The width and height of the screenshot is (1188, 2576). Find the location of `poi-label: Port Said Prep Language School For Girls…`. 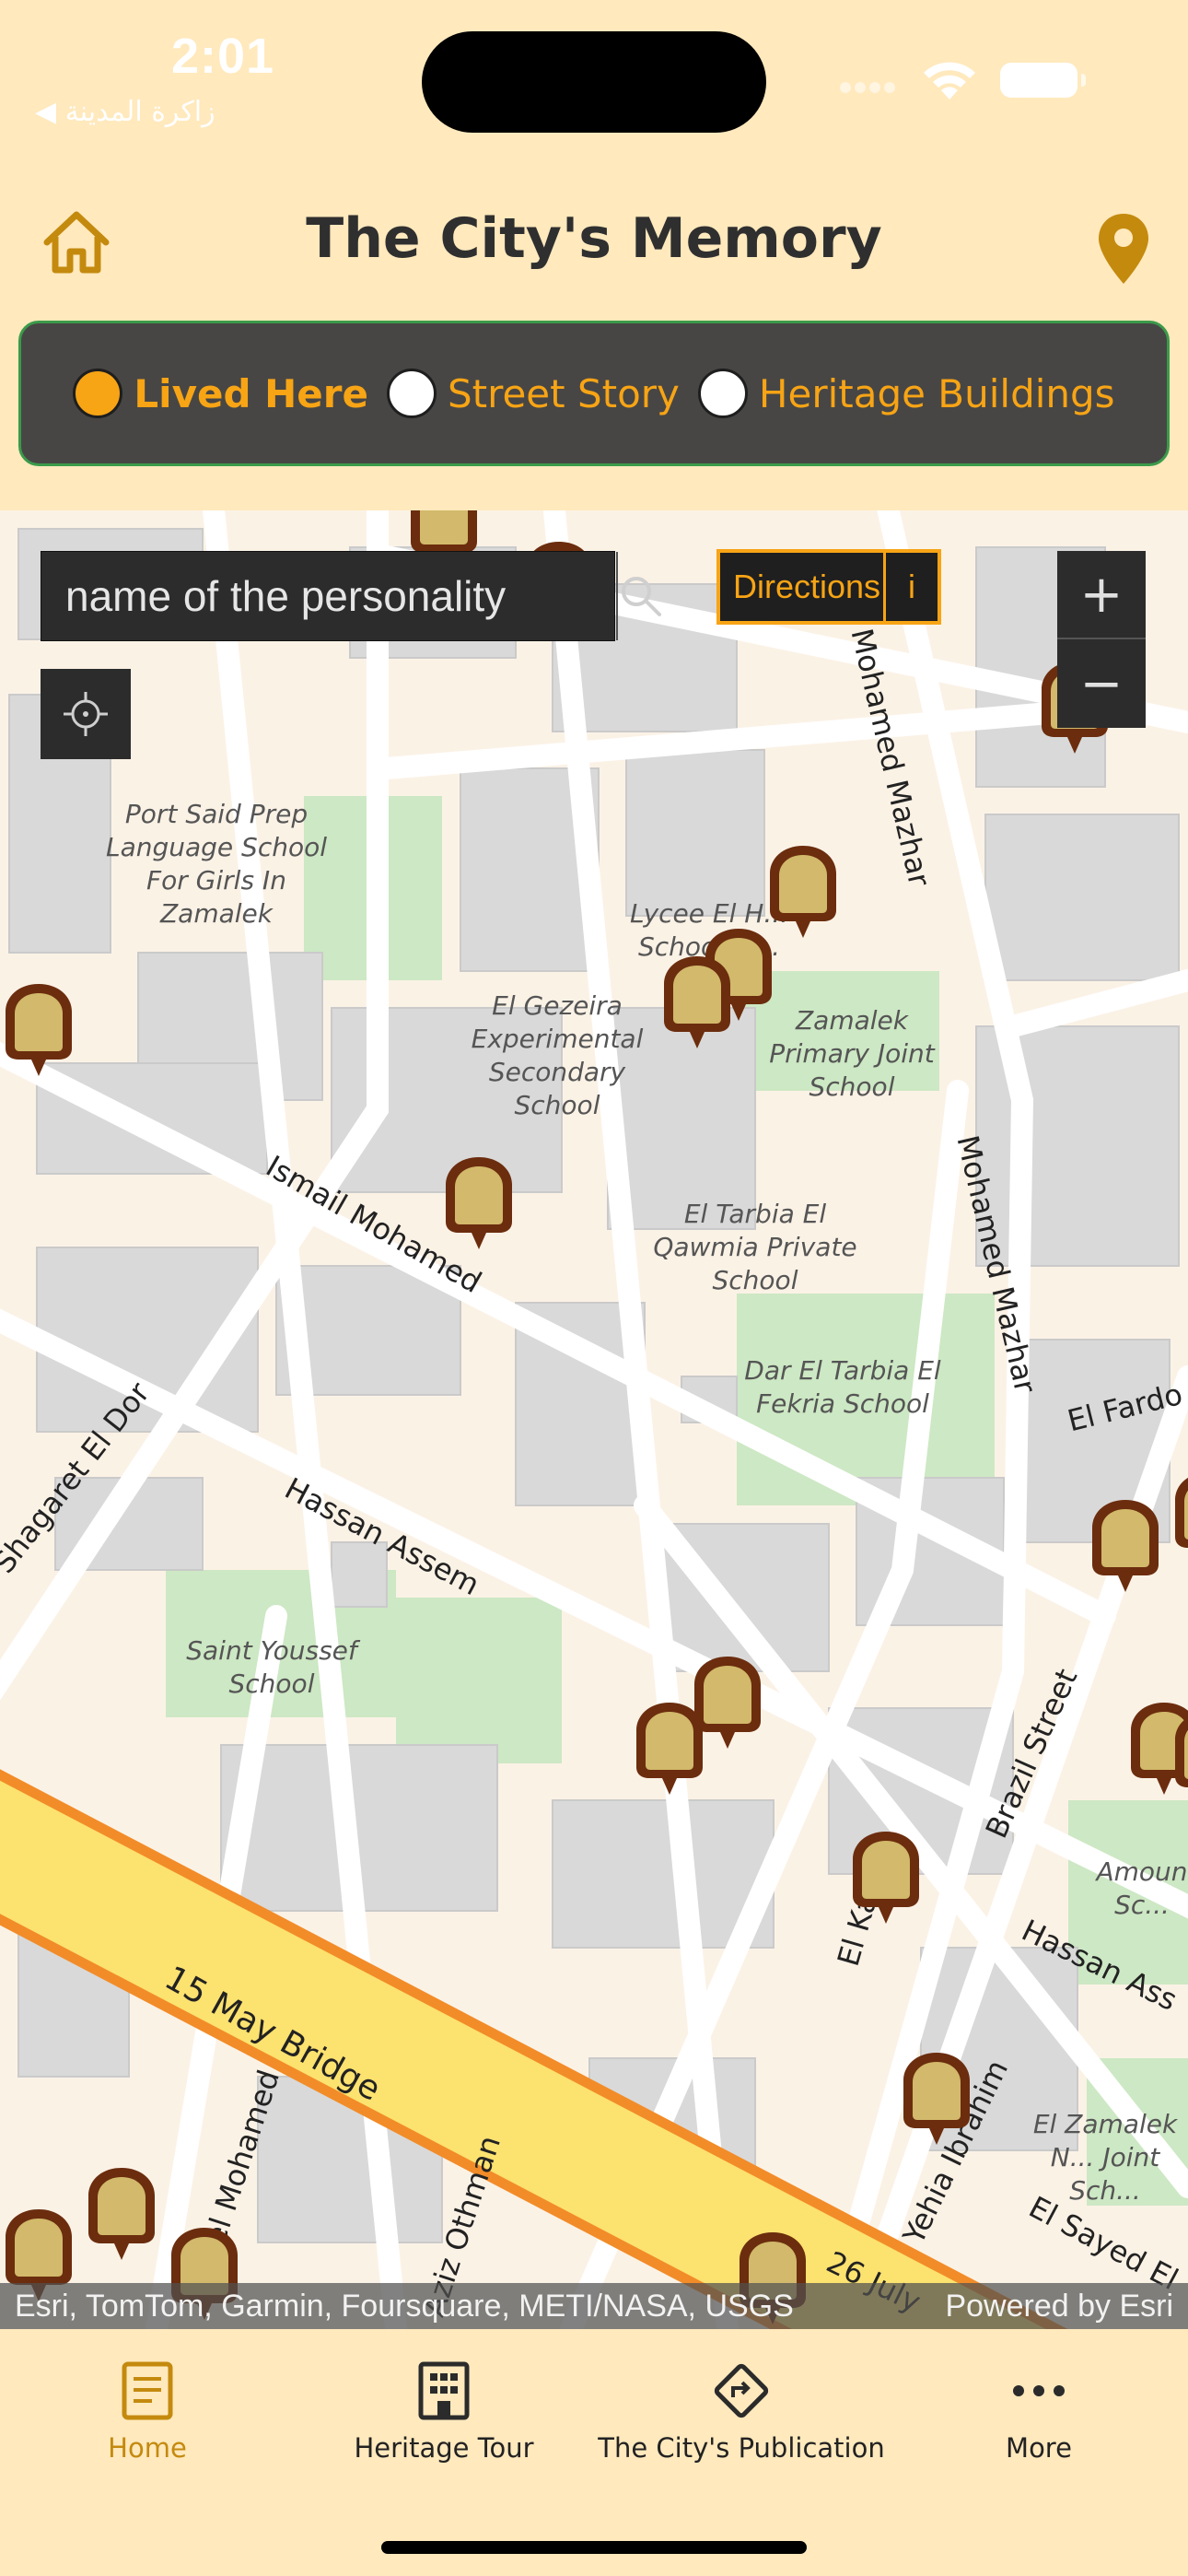

poi-label: Port Said Prep Language School For Girls… is located at coordinates (216, 864).